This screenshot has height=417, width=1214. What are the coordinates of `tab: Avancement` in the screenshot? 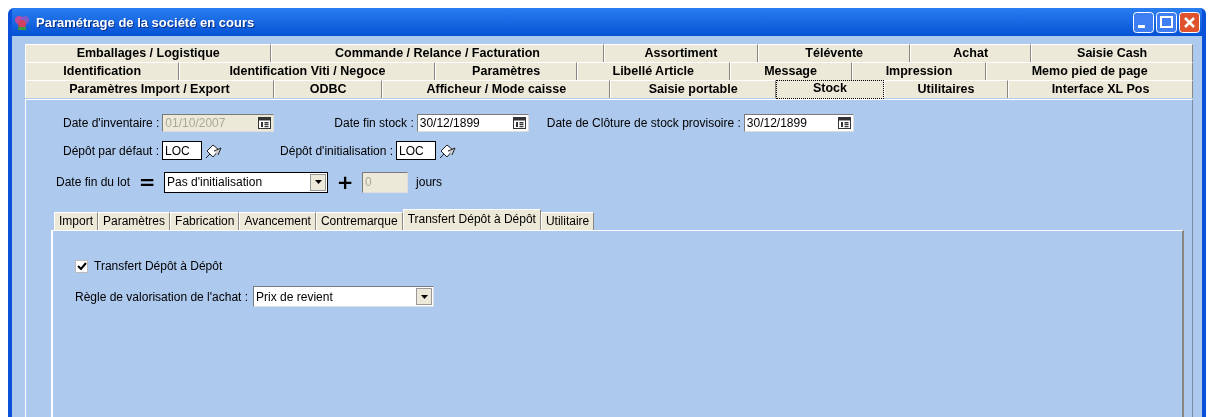 It's located at (277, 221).